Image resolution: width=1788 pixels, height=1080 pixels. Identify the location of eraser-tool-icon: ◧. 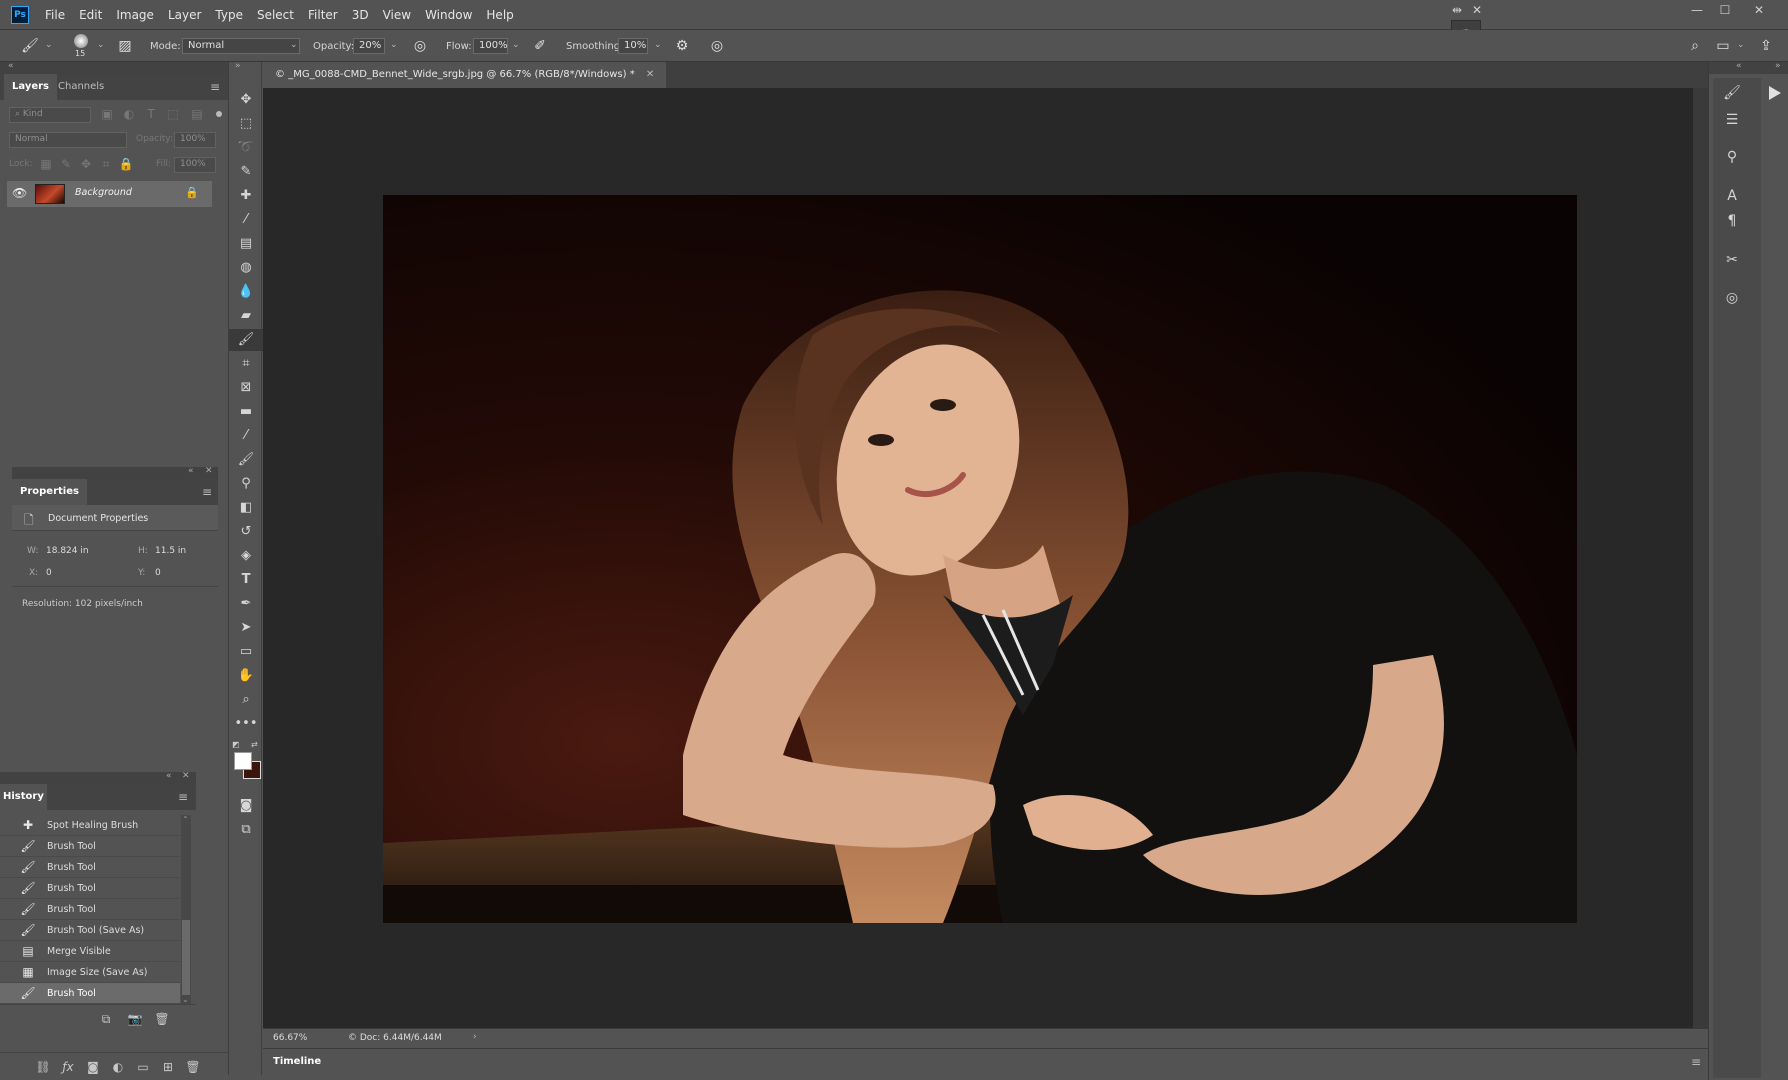
(246, 508).